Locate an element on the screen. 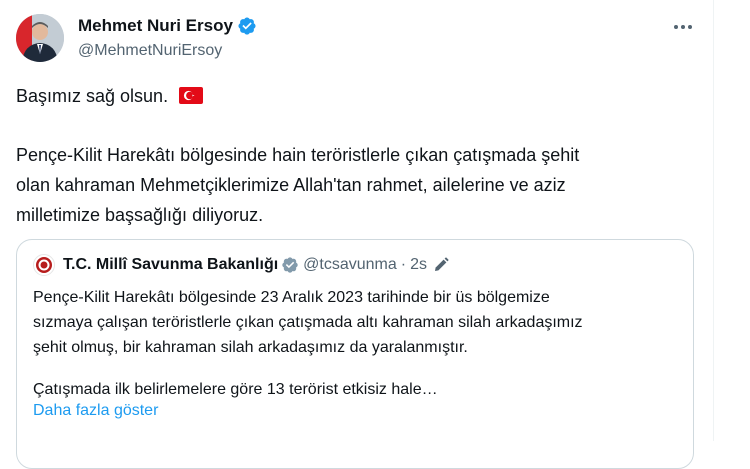 This screenshot has height=469, width=750. author-handle: @MehmetNuriErsoy is located at coordinates (167, 51).